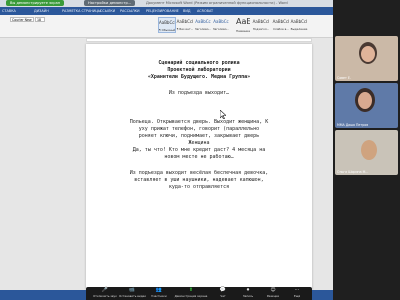  What do you see at coordinates (107, 11) in the screenshot?
I see `tab-references: ССЫЛКИ` at bounding box center [107, 11].